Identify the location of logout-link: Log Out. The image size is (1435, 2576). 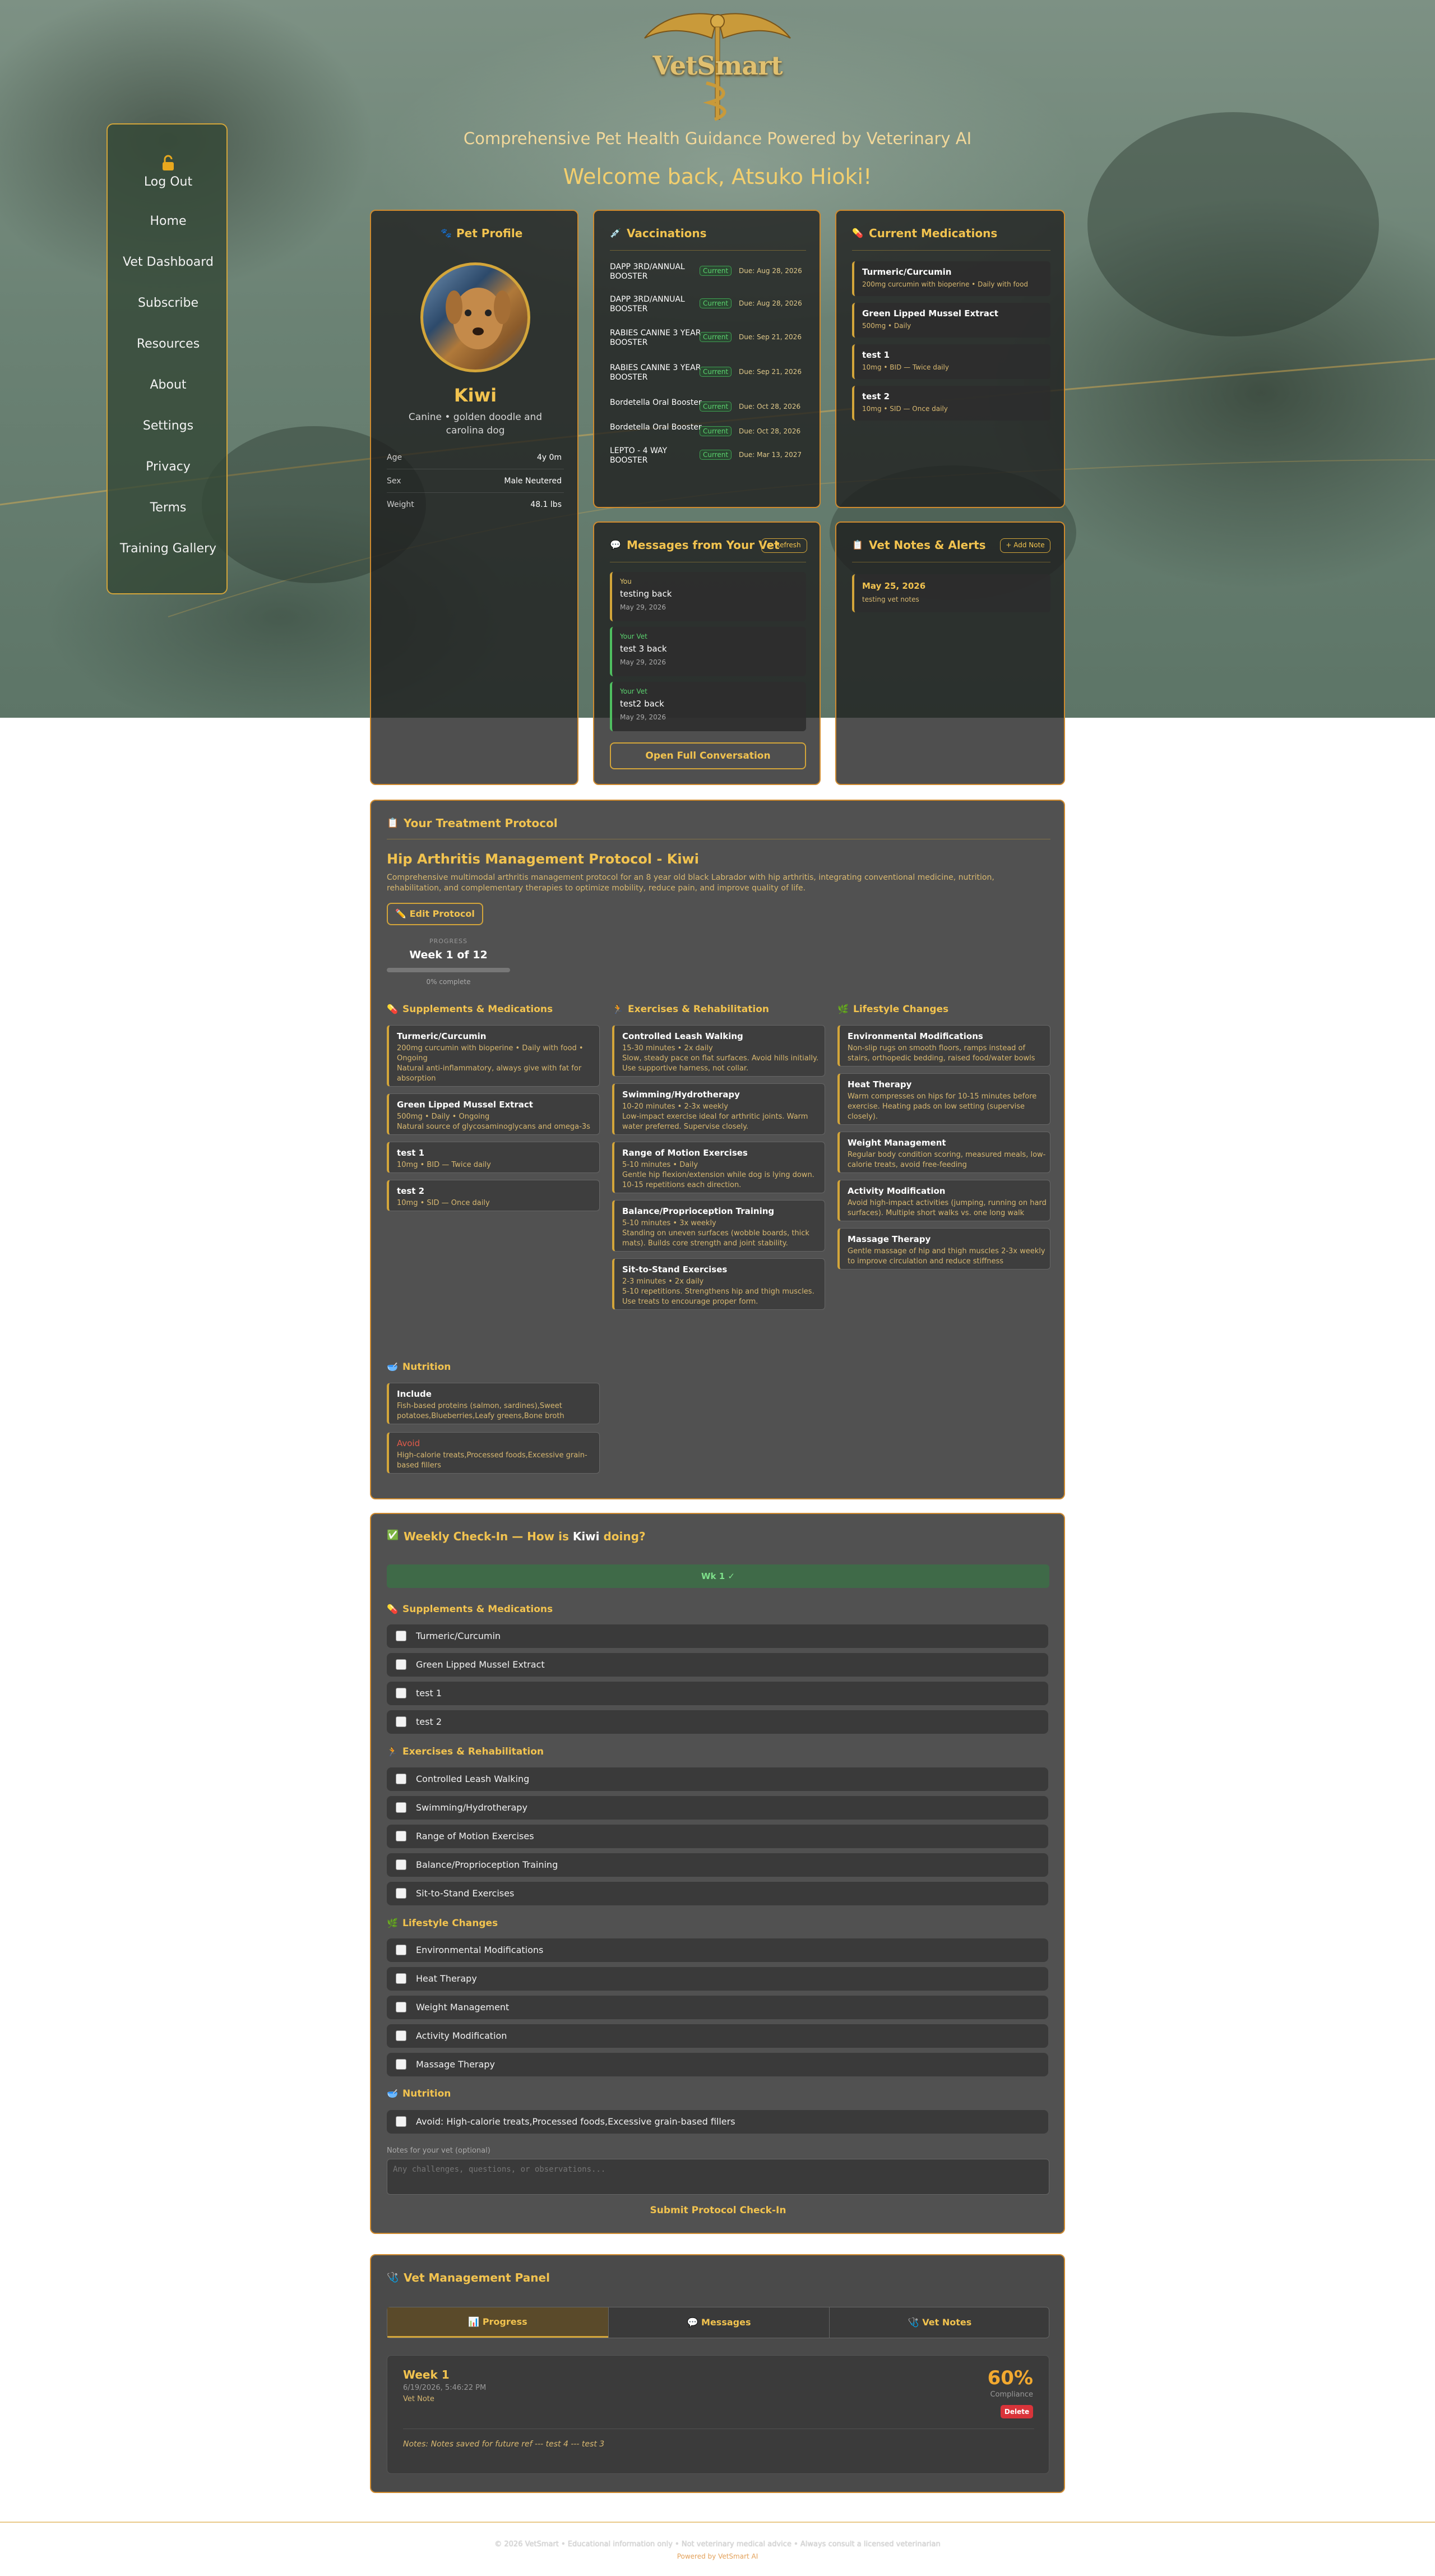
(168, 182).